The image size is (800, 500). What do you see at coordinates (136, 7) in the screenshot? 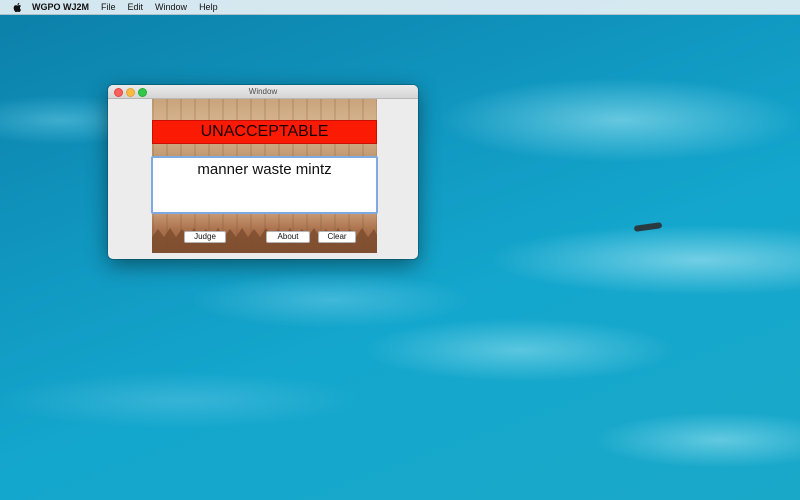
I see `menu-edit: Edit` at bounding box center [136, 7].